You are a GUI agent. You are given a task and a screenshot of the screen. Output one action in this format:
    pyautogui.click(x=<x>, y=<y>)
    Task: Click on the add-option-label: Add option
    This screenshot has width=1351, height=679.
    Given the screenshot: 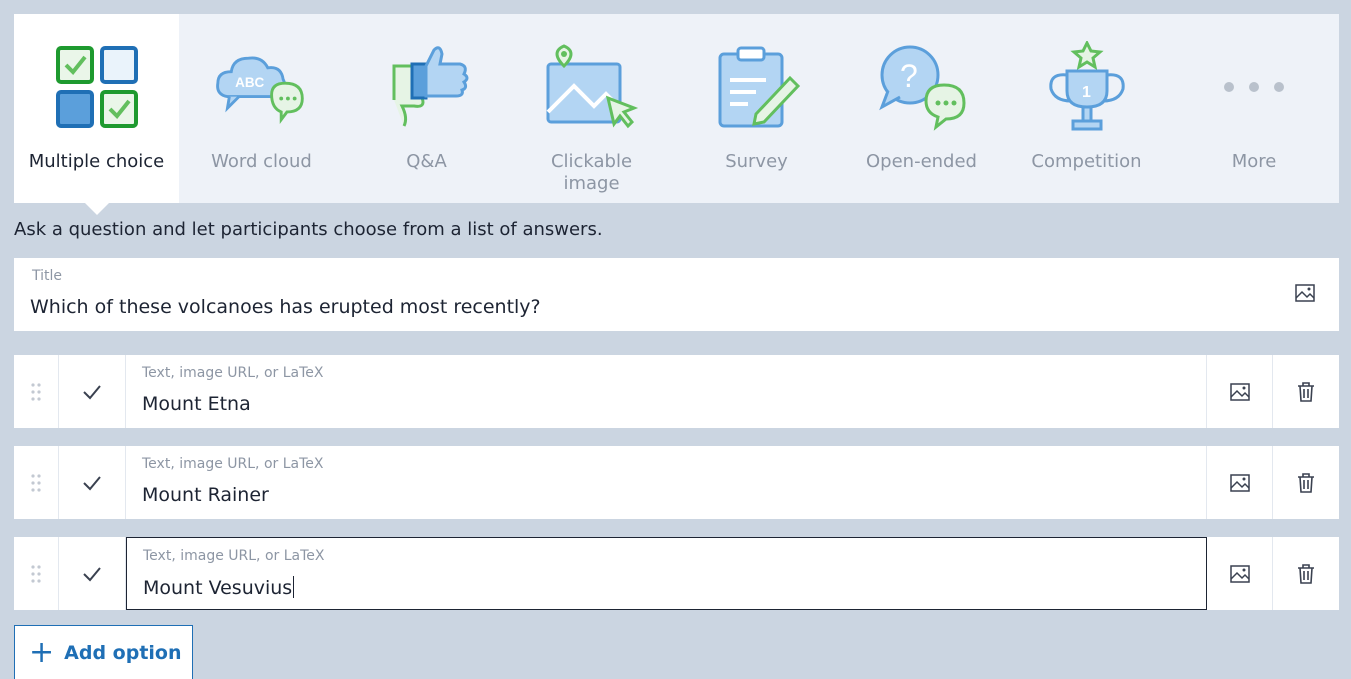 What is the action you would take?
    pyautogui.click(x=123, y=652)
    